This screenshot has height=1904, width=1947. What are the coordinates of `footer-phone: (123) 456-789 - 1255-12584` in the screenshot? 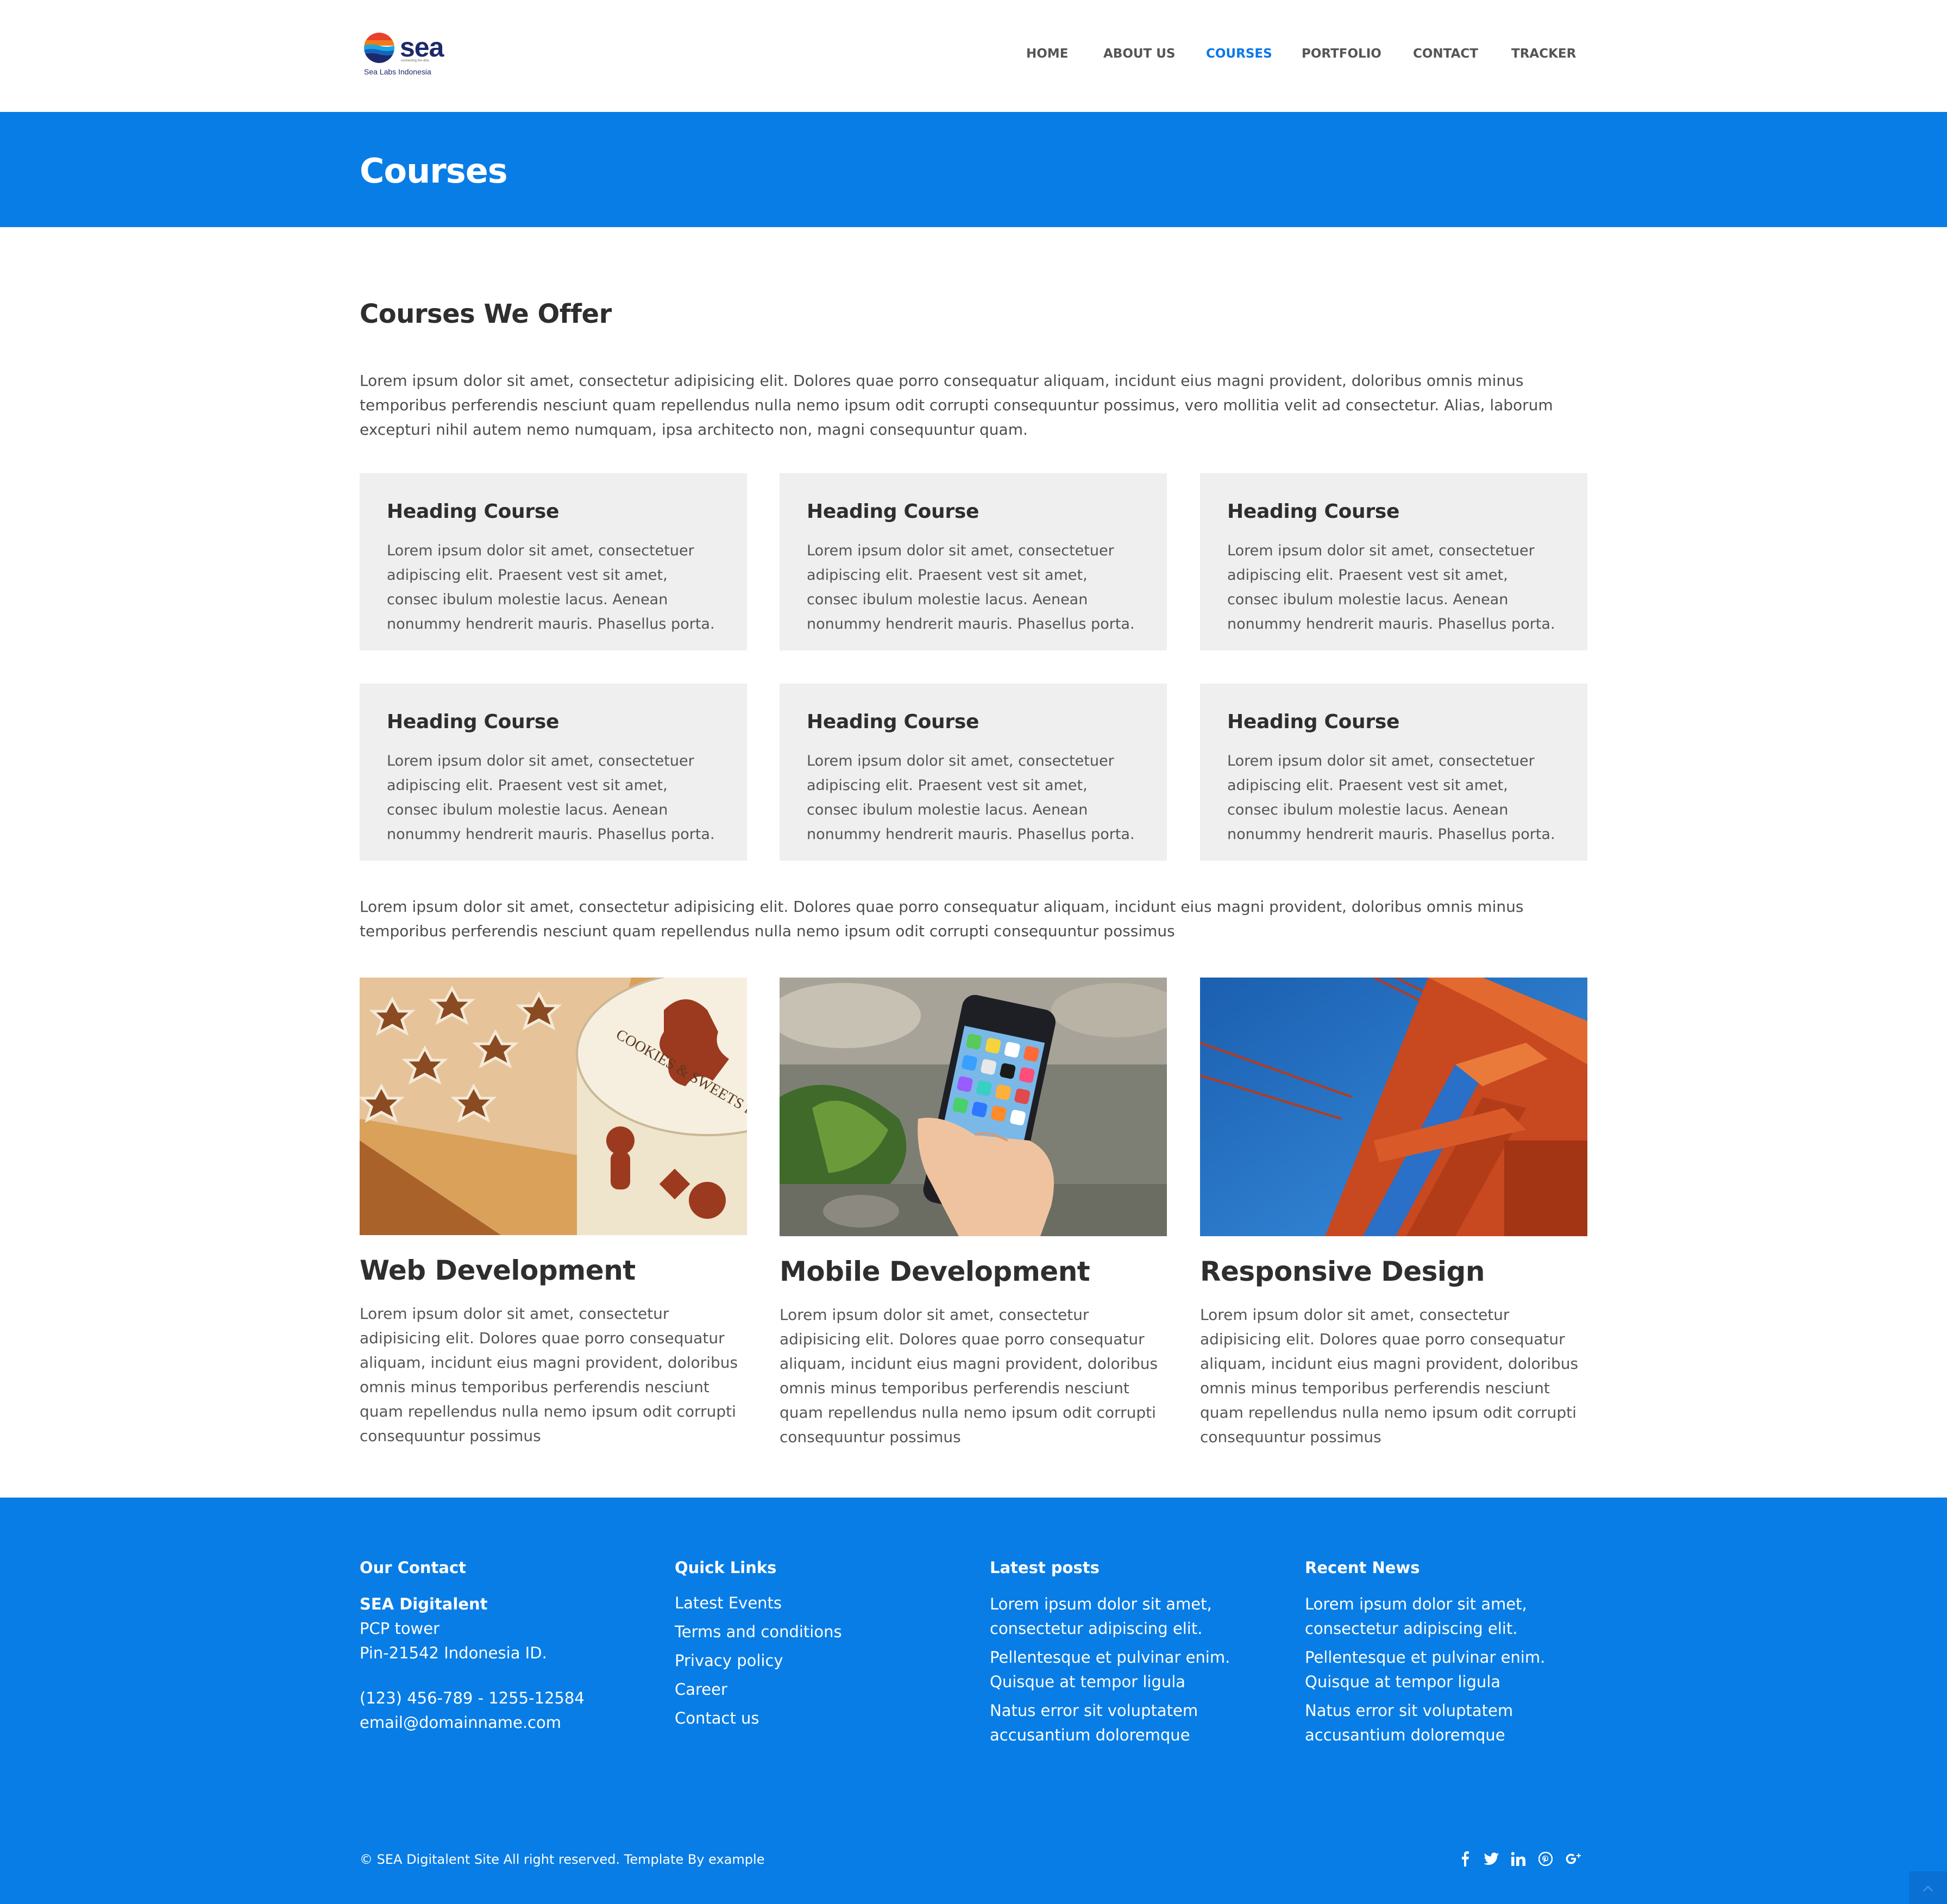 It's located at (473, 1698).